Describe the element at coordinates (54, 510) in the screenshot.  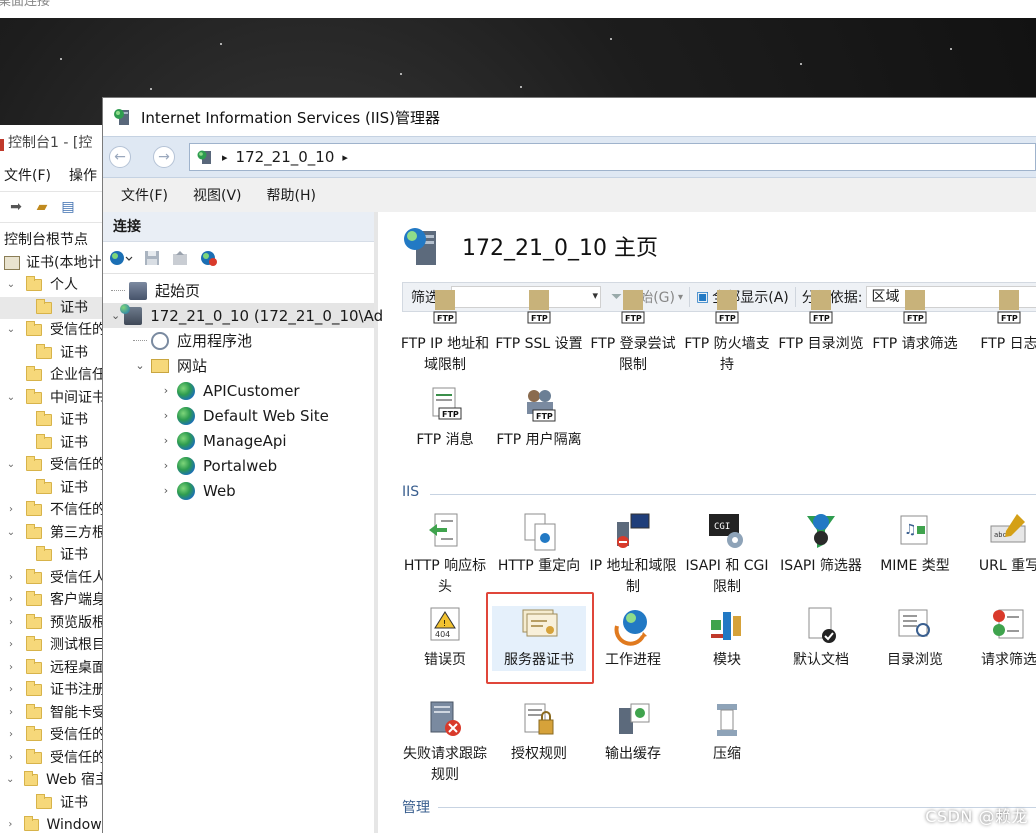
I see `mmc-tree-item: › 不信任的` at that location.